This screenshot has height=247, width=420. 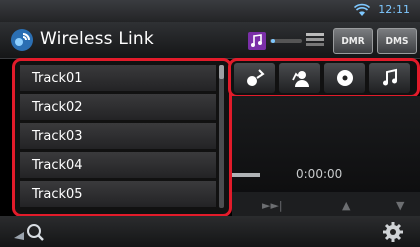 What do you see at coordinates (400, 205) in the screenshot?
I see `thumbs-down-icon: ▼` at bounding box center [400, 205].